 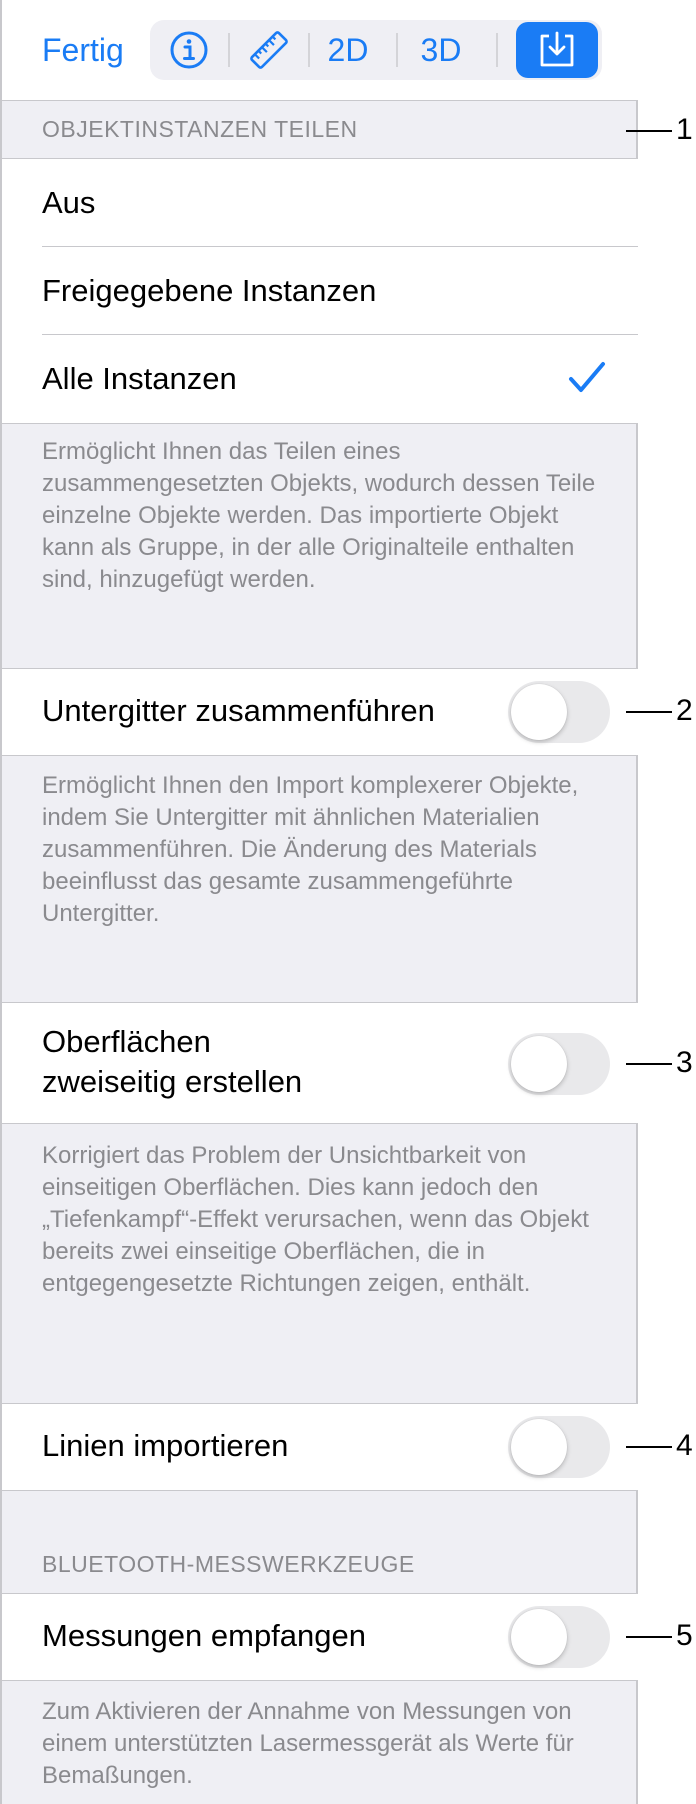 I want to click on callout-number: 4, so click(x=684, y=1445).